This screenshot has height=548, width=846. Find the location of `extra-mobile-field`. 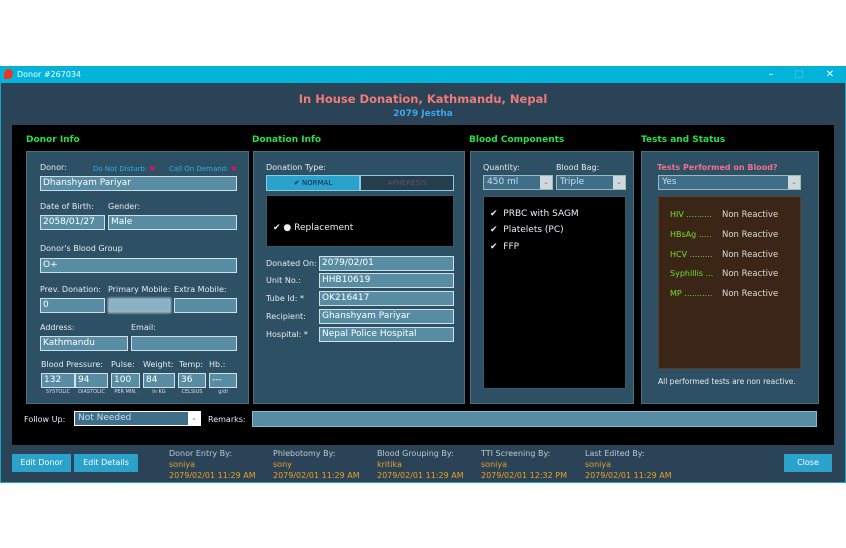

extra-mobile-field is located at coordinates (205, 305).